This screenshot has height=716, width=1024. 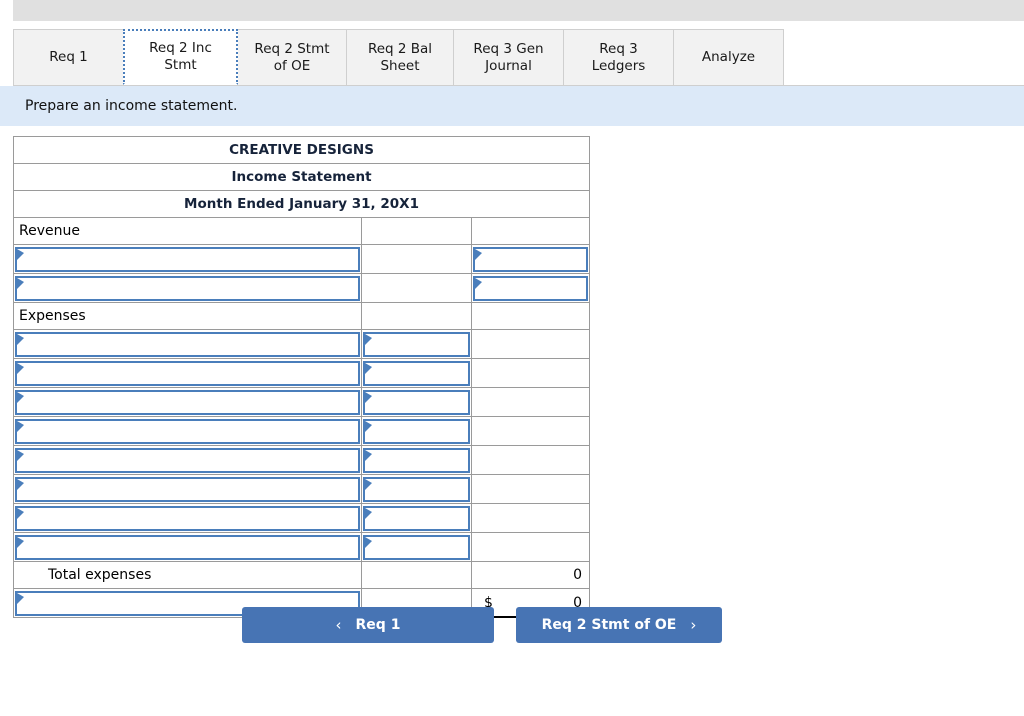 I want to click on total-expenses-value: 0, so click(x=530, y=575).